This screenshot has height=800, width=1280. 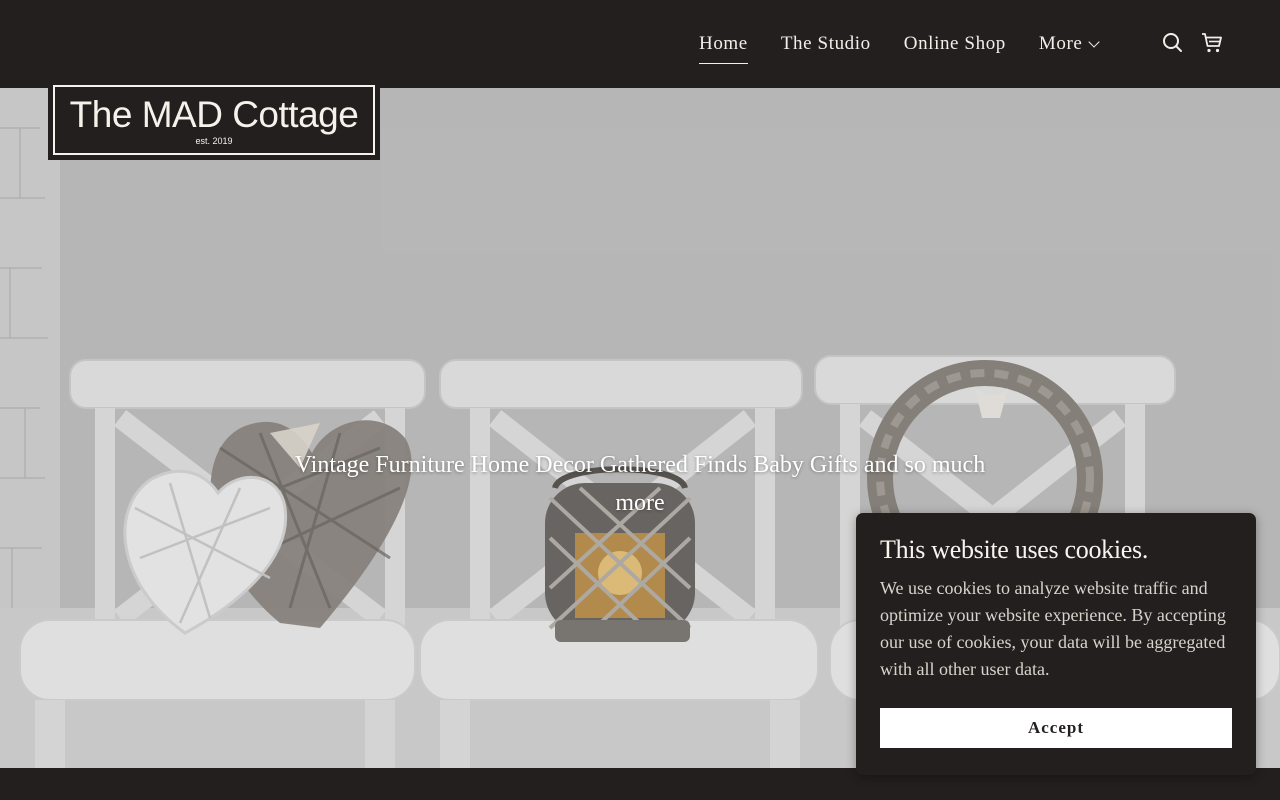 I want to click on nav-the-studio-label: The Studio, so click(x=825, y=43).